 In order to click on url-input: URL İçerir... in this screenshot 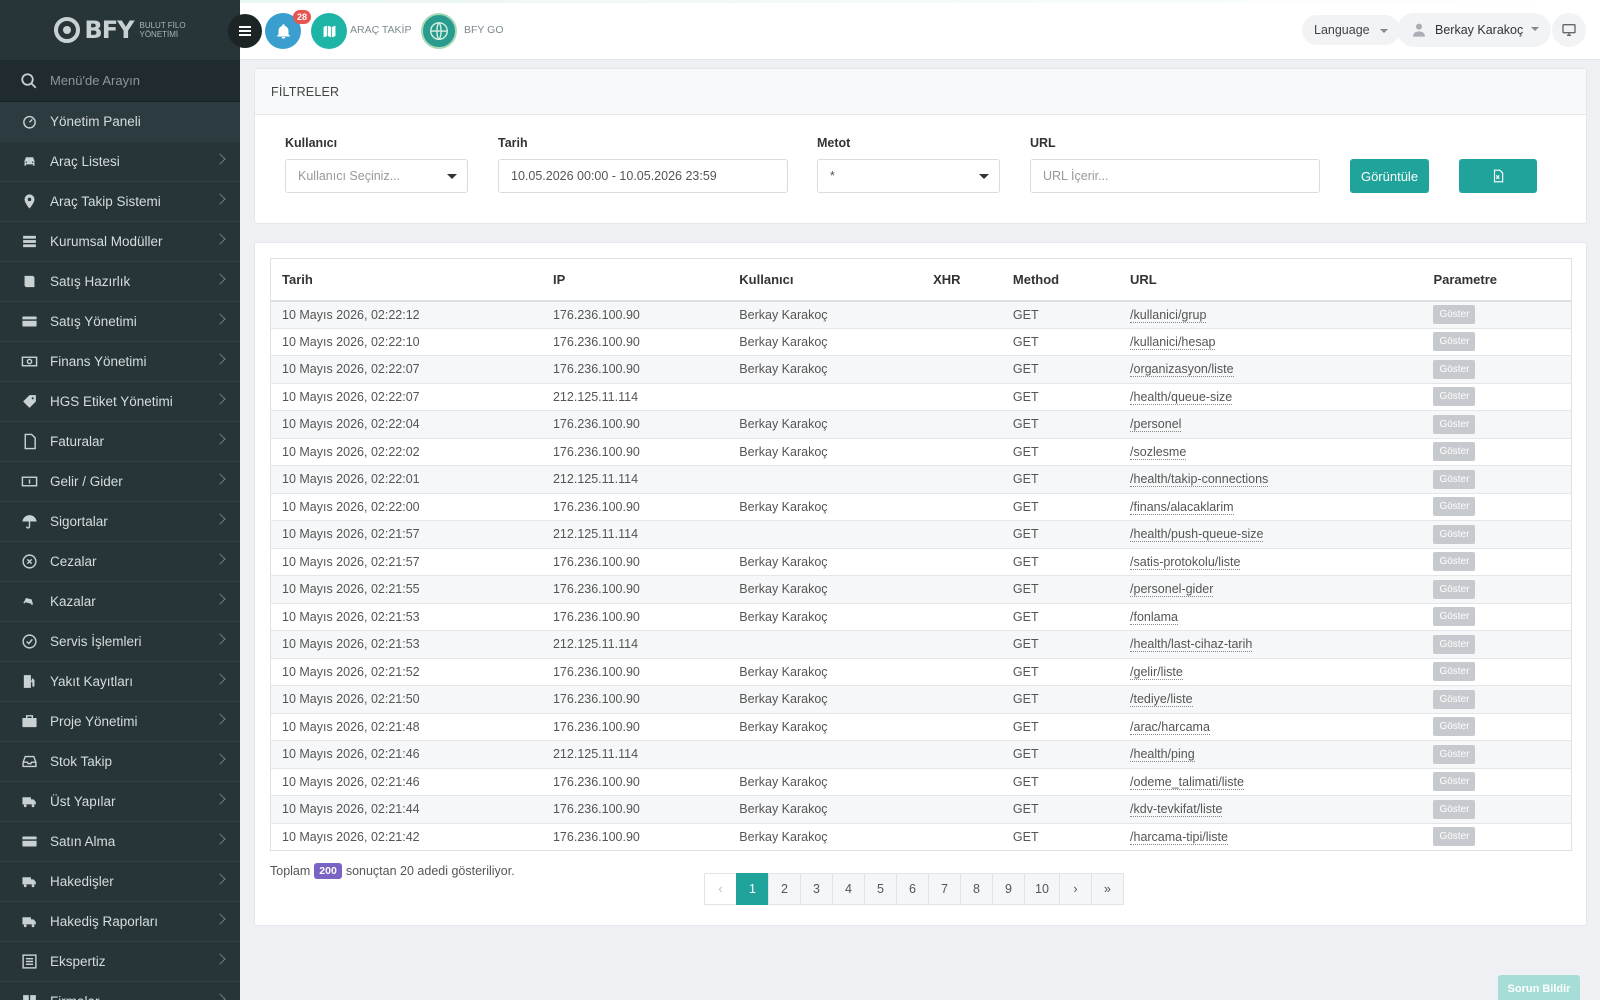, I will do `click(1175, 176)`.